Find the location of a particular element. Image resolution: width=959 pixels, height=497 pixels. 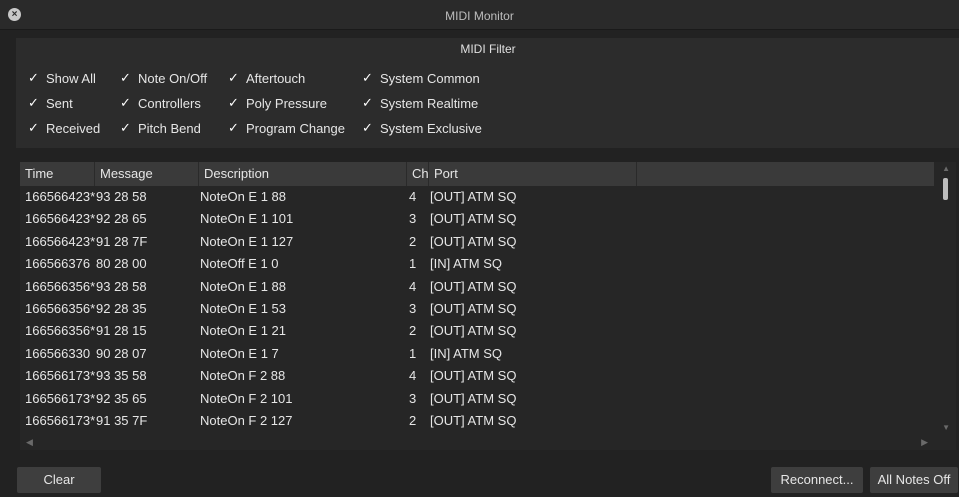

checkbox-aftertouch: ✓ Aftertouch is located at coordinates (266, 78).